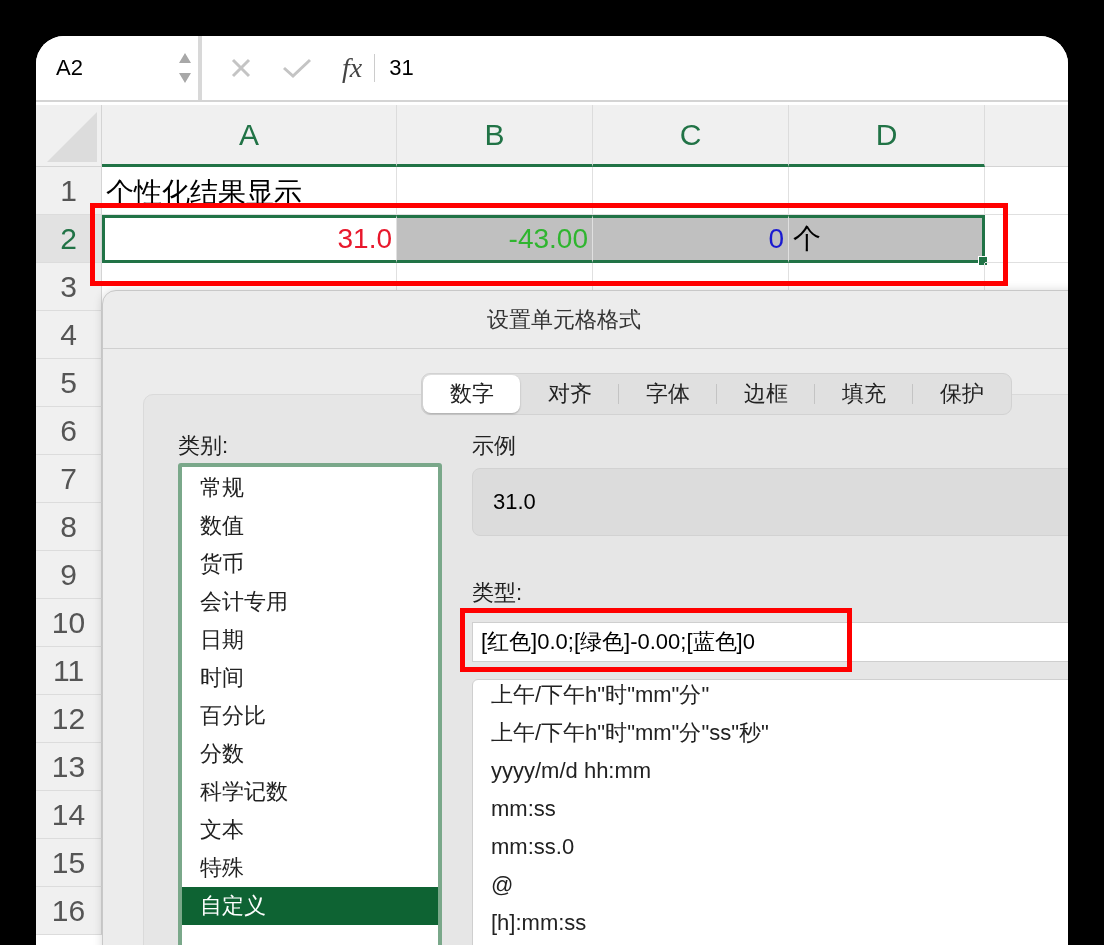 Image resolution: width=1104 pixels, height=945 pixels. Describe the element at coordinates (310, 564) in the screenshot. I see `category-item: 货币` at that location.